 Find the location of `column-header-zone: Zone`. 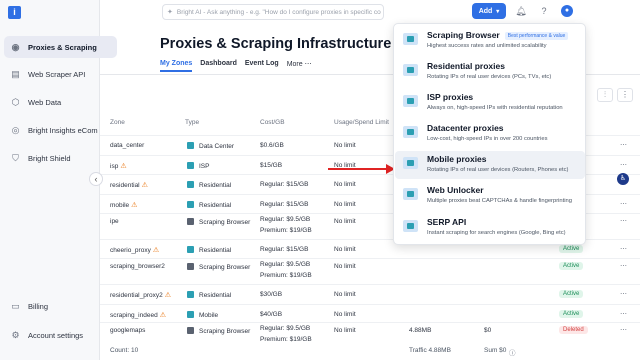

column-header-zone: Zone is located at coordinates (117, 122).